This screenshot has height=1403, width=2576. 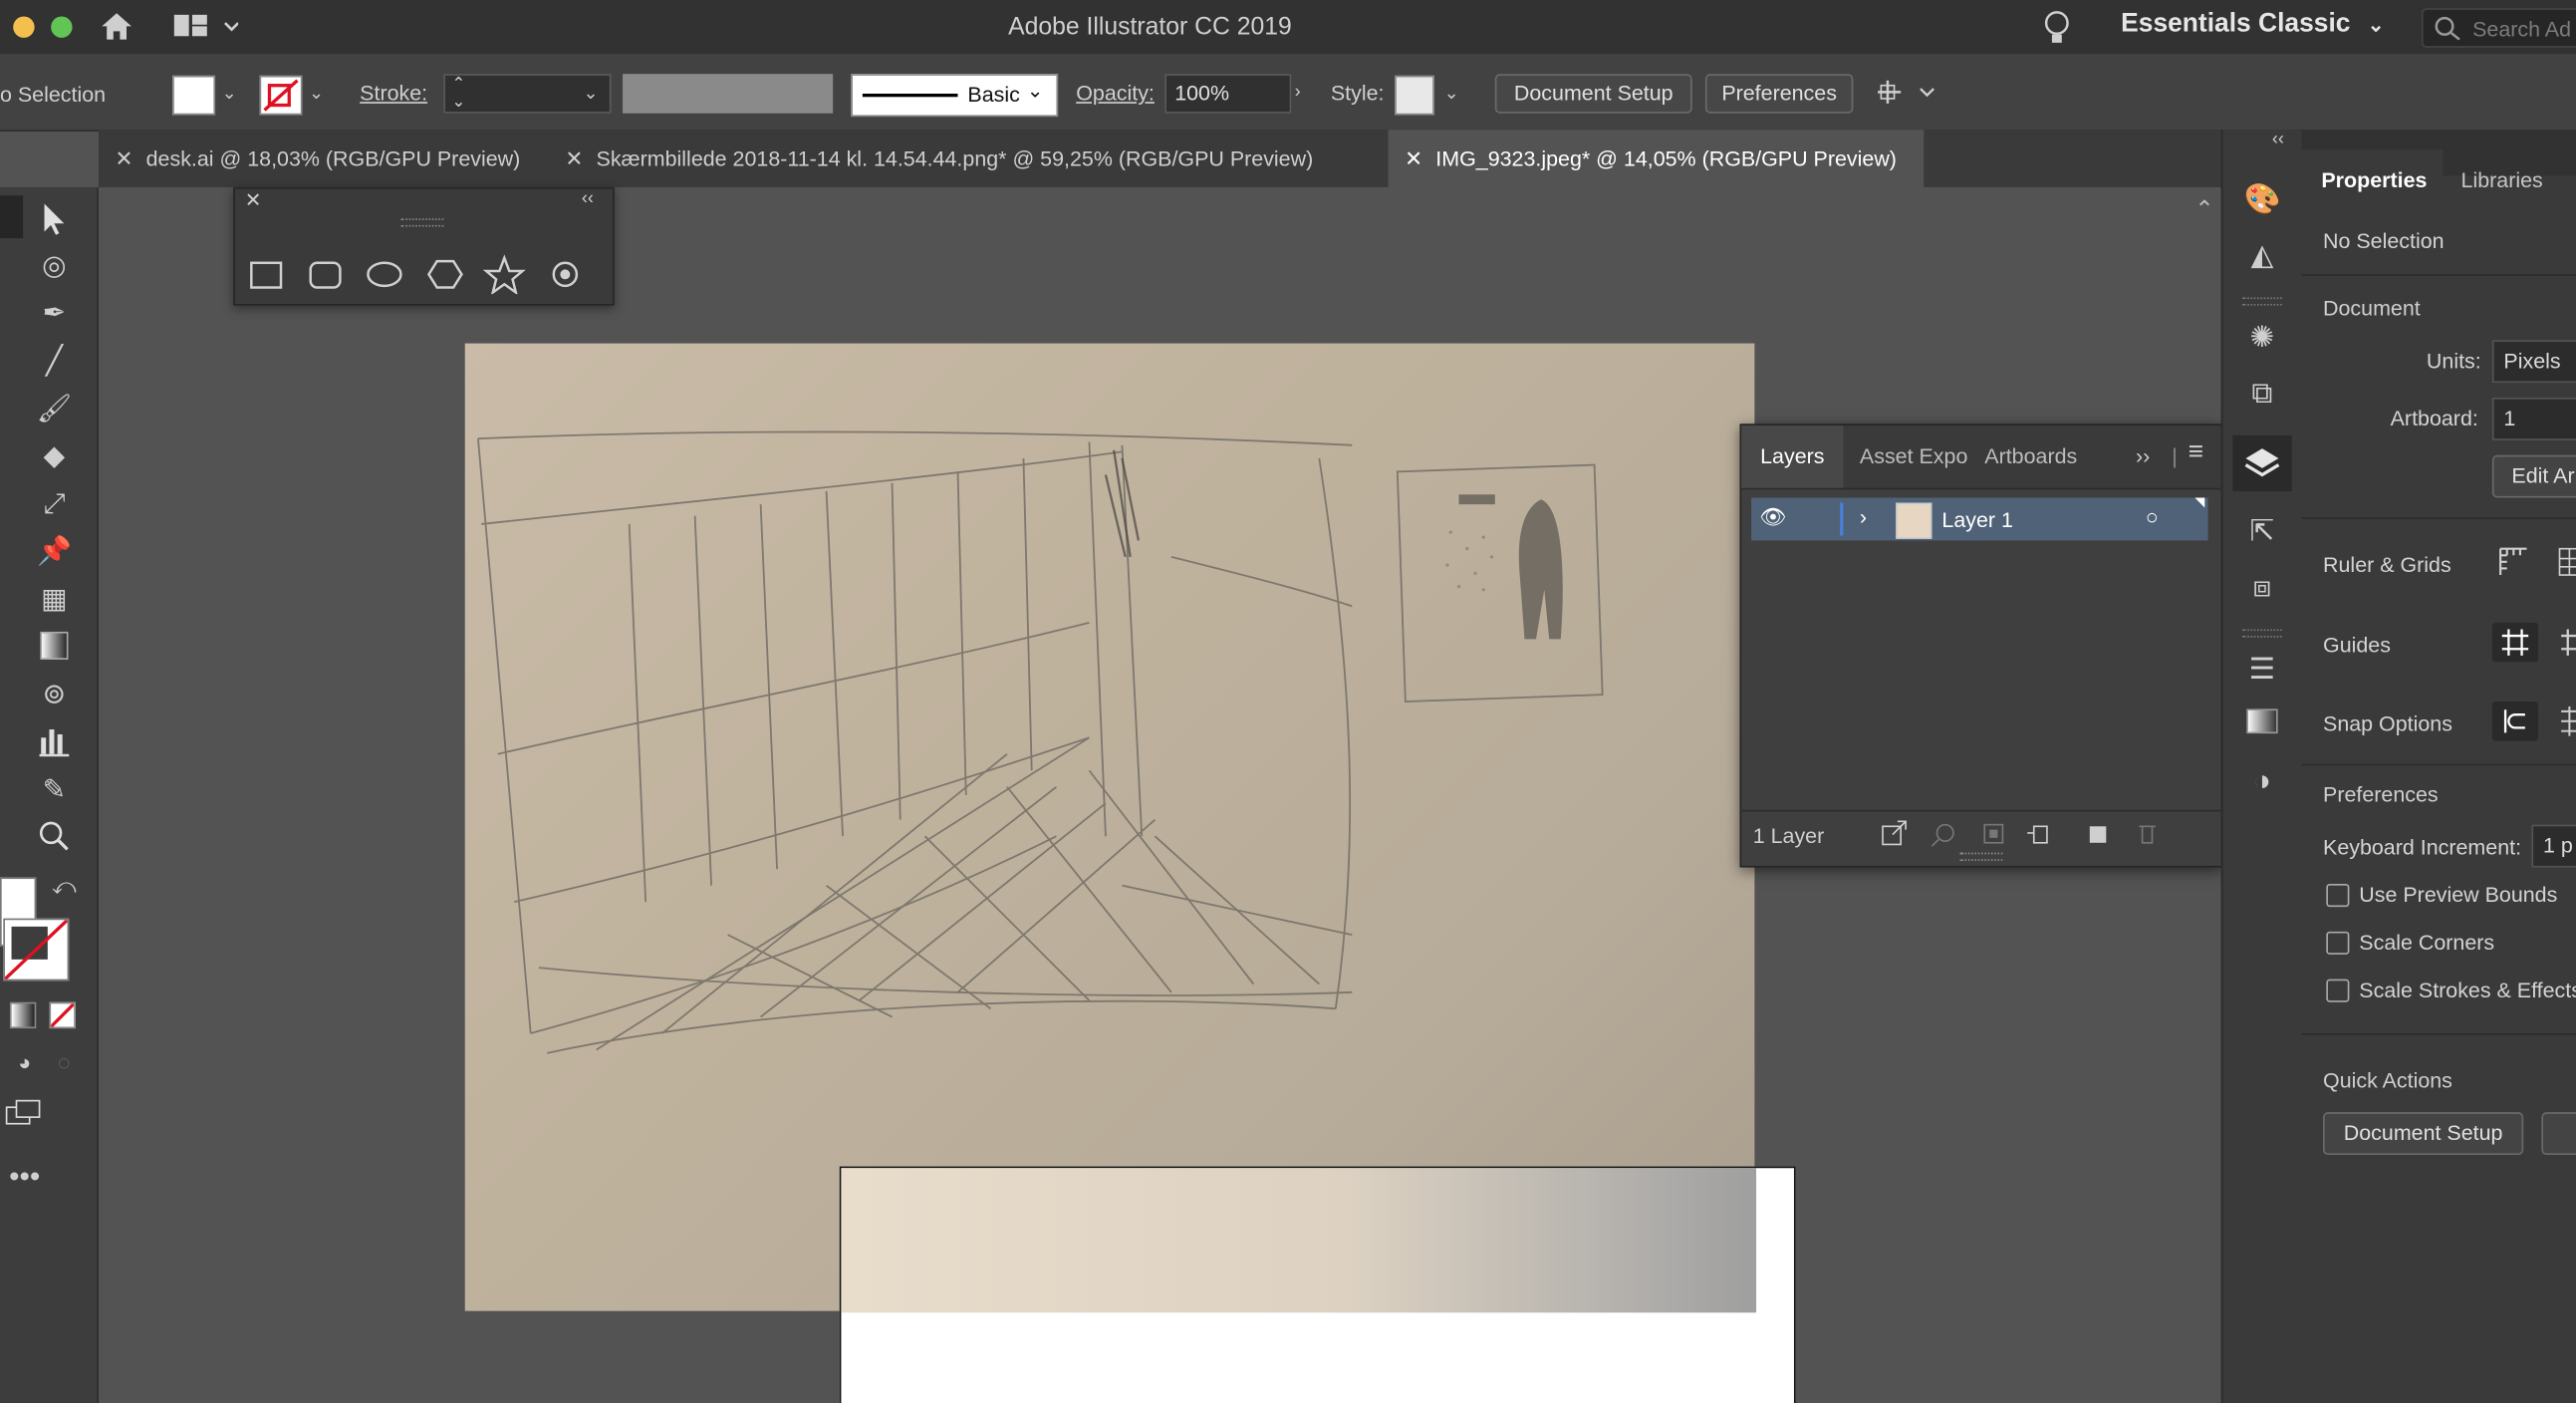 I want to click on target-icon: ○, so click(x=2152, y=517).